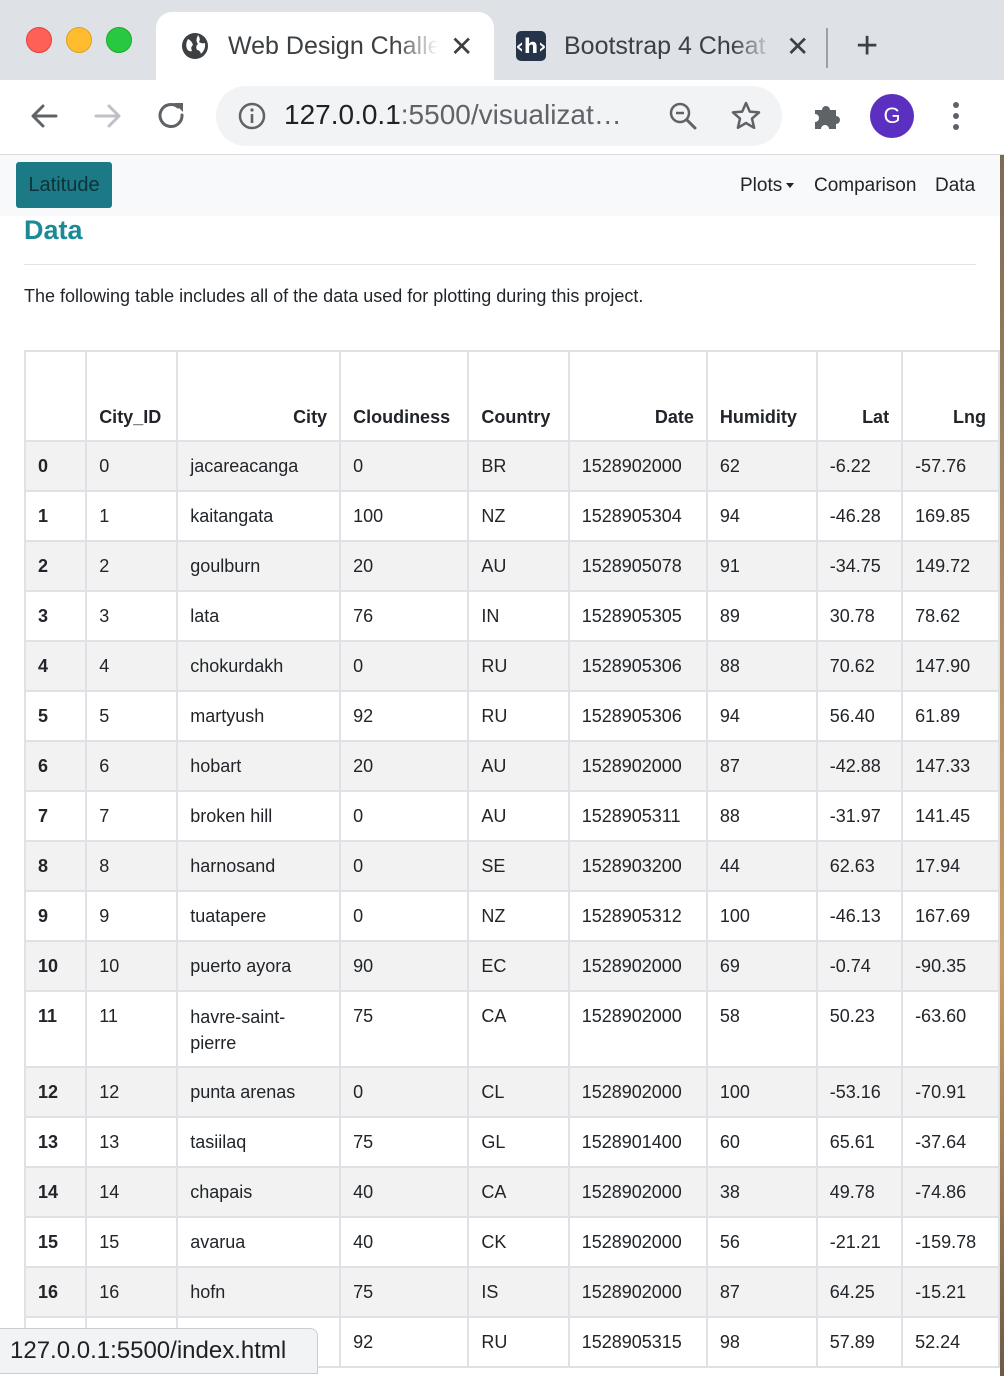  I want to click on table-cell: SE, so click(518, 866).